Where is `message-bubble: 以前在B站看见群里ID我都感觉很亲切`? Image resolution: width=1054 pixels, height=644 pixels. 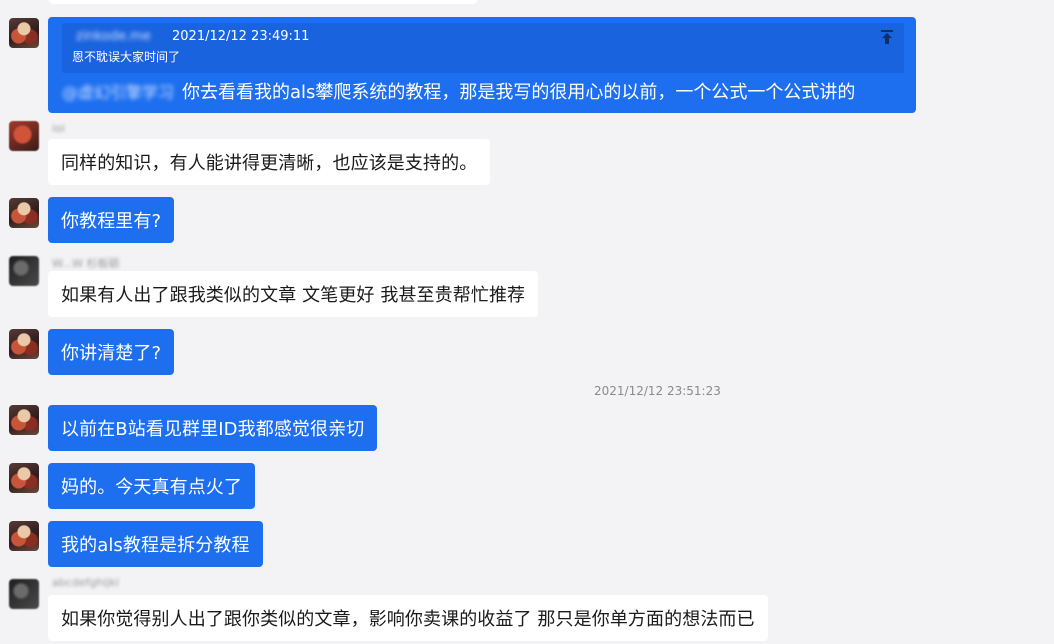
message-bubble: 以前在B站看见群里ID我都感觉很亲切 is located at coordinates (213, 428).